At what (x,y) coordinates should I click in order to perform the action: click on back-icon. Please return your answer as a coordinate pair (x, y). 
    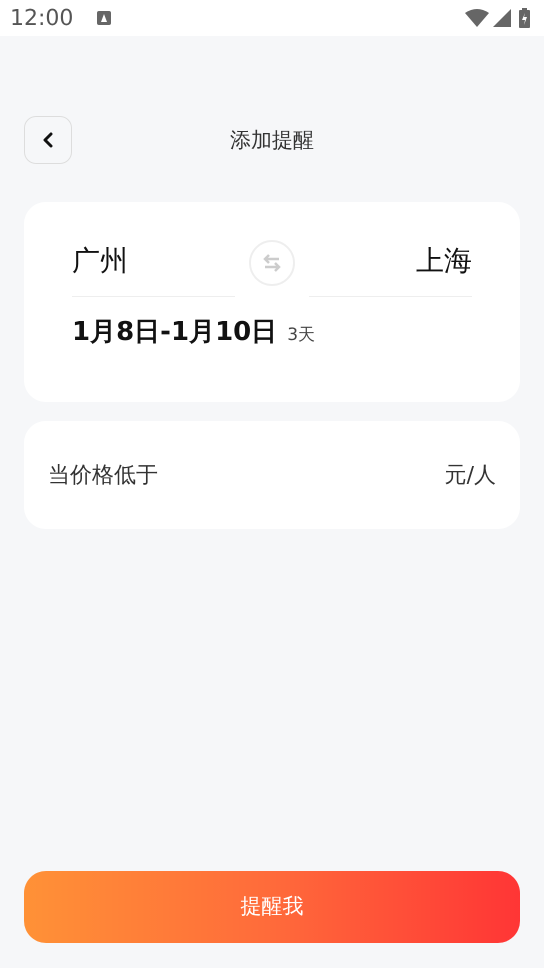
    Looking at the image, I should click on (48, 140).